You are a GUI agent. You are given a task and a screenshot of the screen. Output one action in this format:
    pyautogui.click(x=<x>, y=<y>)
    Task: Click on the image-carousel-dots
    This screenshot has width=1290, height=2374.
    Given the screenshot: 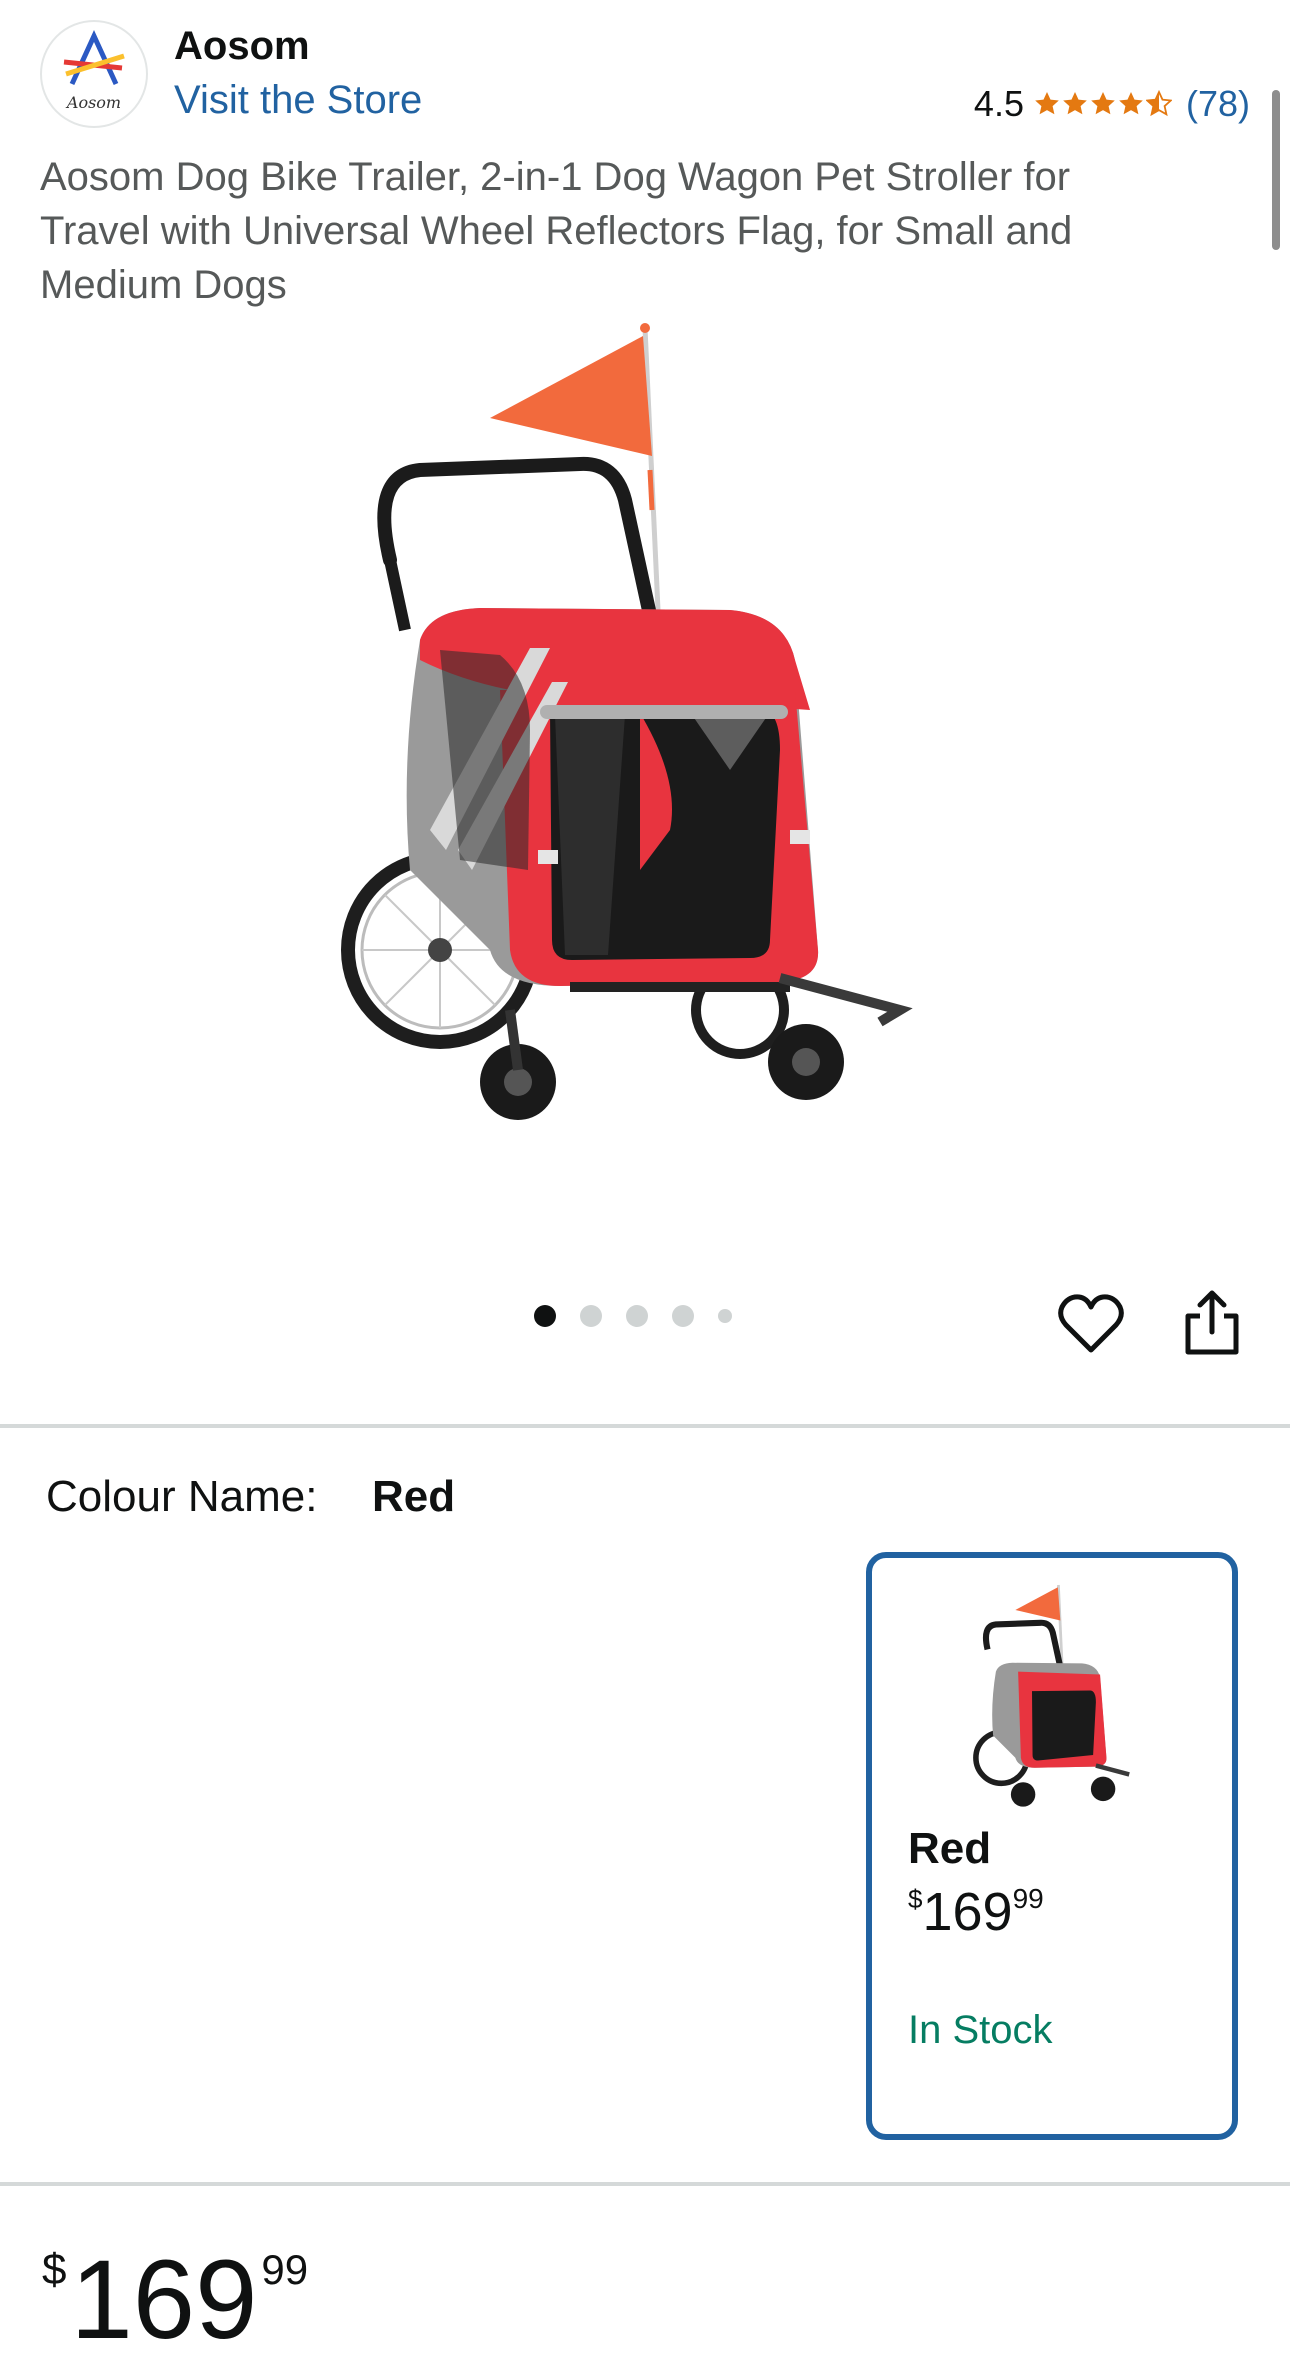 What is the action you would take?
    pyautogui.click(x=633, y=1316)
    